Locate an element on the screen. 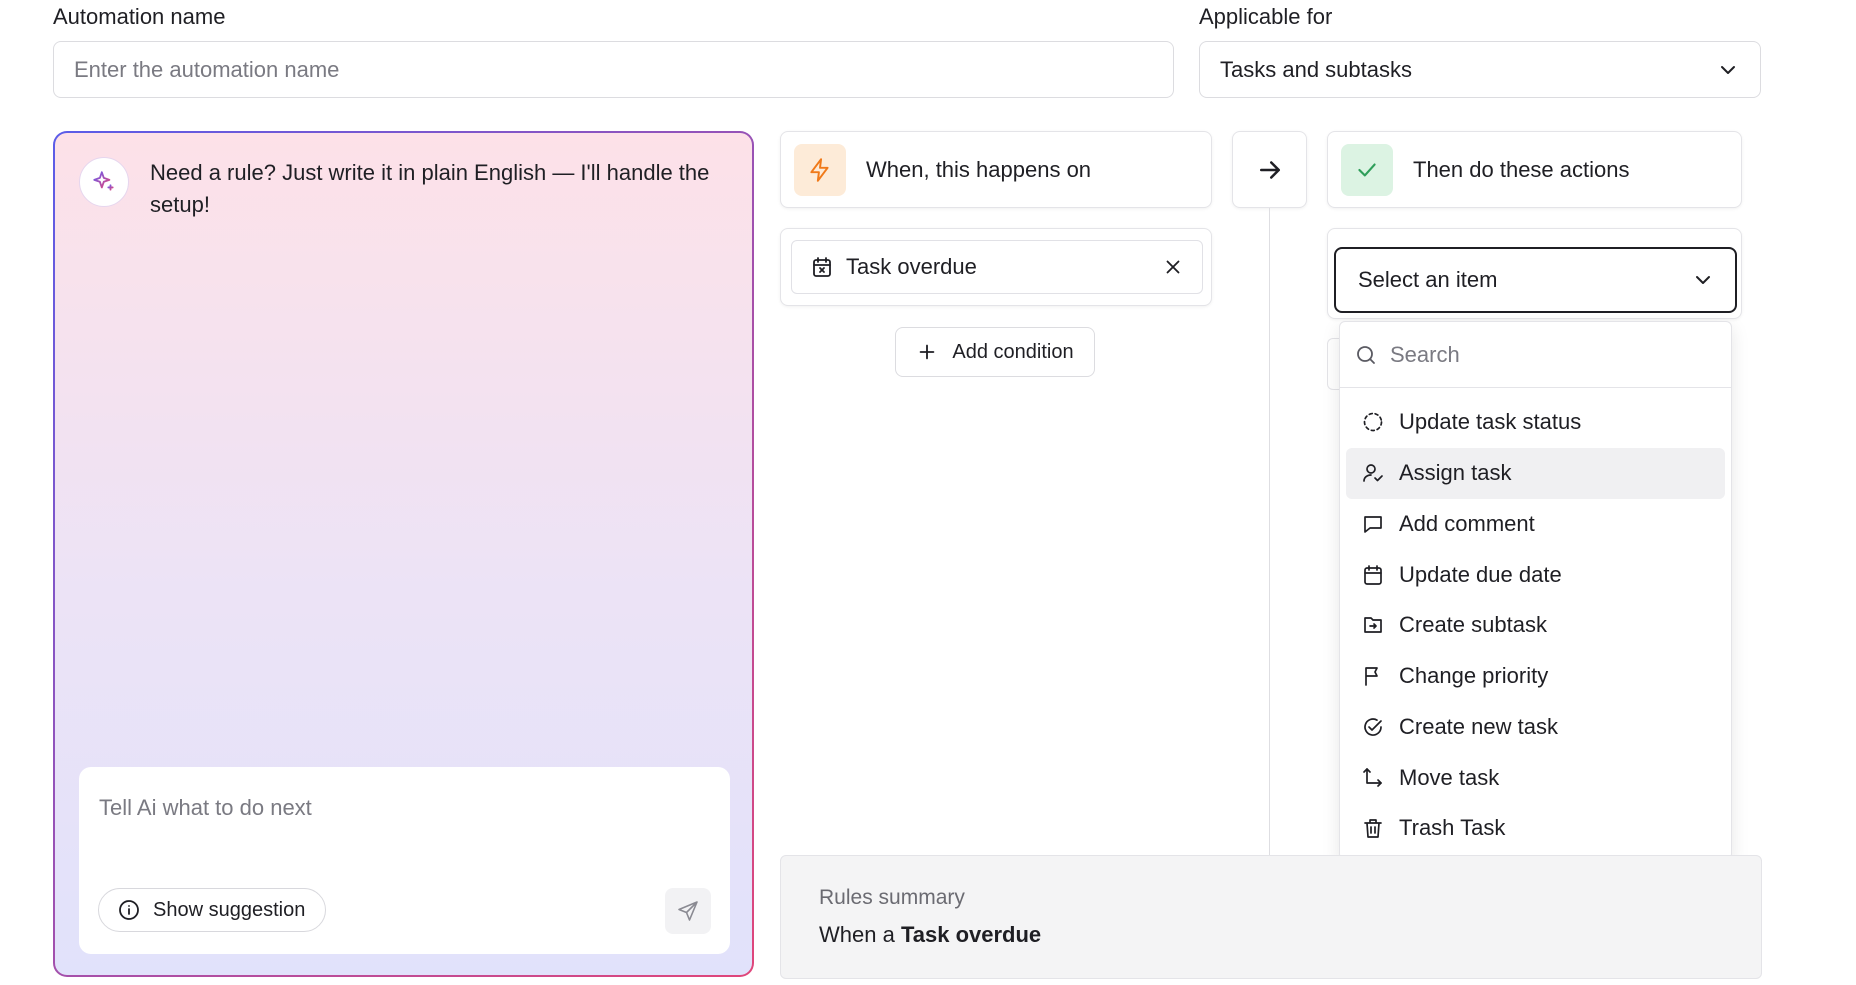 Image resolution: width=1856 pixels, height=985 pixels. rules-summary-text: When a Task overdue is located at coordinates (930, 935).